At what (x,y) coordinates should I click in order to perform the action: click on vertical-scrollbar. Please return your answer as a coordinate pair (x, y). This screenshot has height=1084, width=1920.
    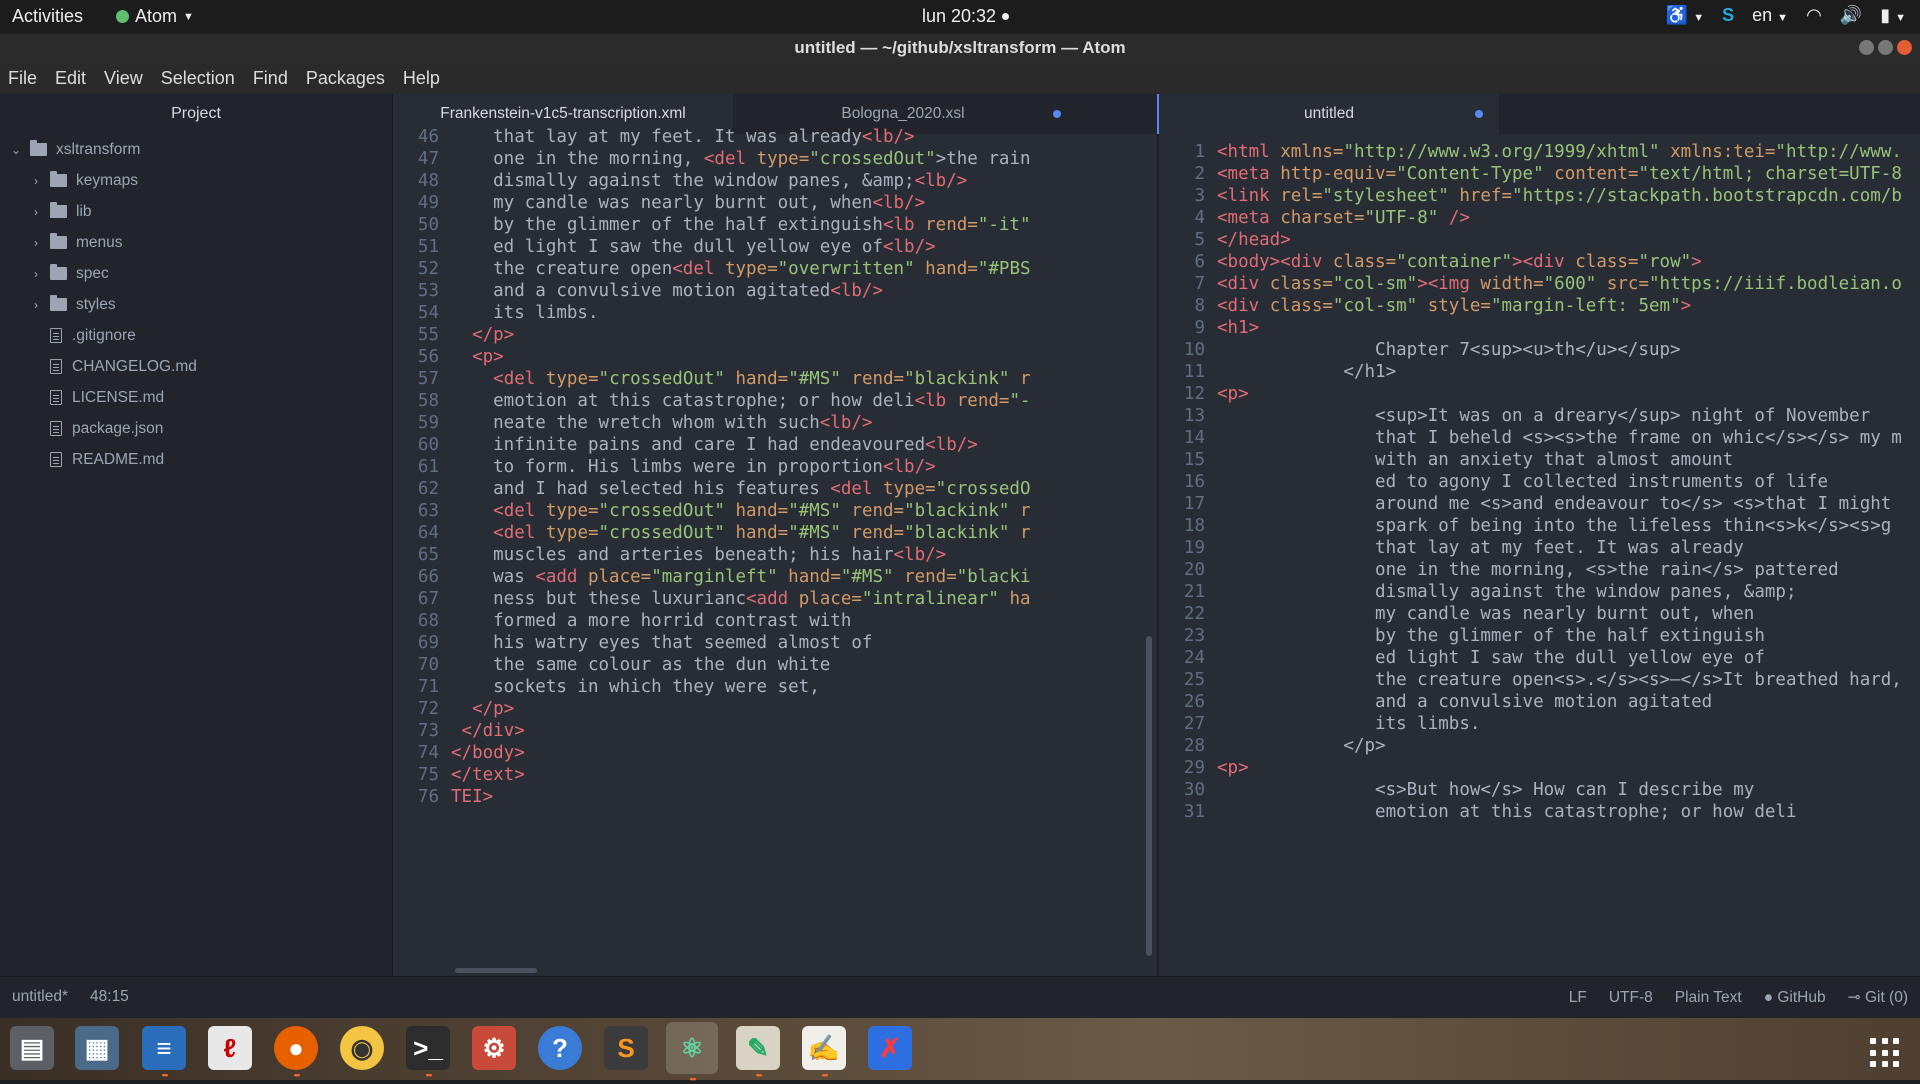
    Looking at the image, I should click on (1149, 796).